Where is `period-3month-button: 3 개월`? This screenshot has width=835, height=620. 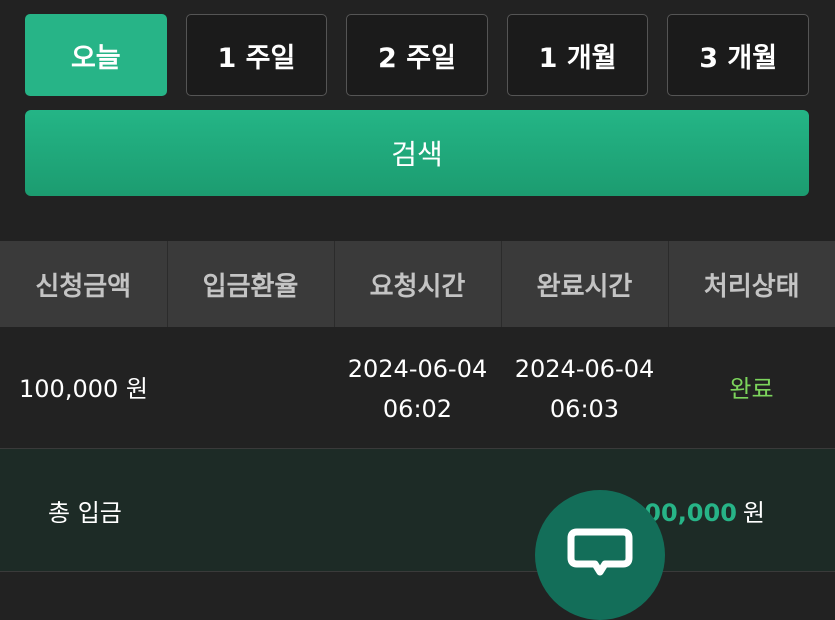 period-3month-button: 3 개월 is located at coordinates (738, 55).